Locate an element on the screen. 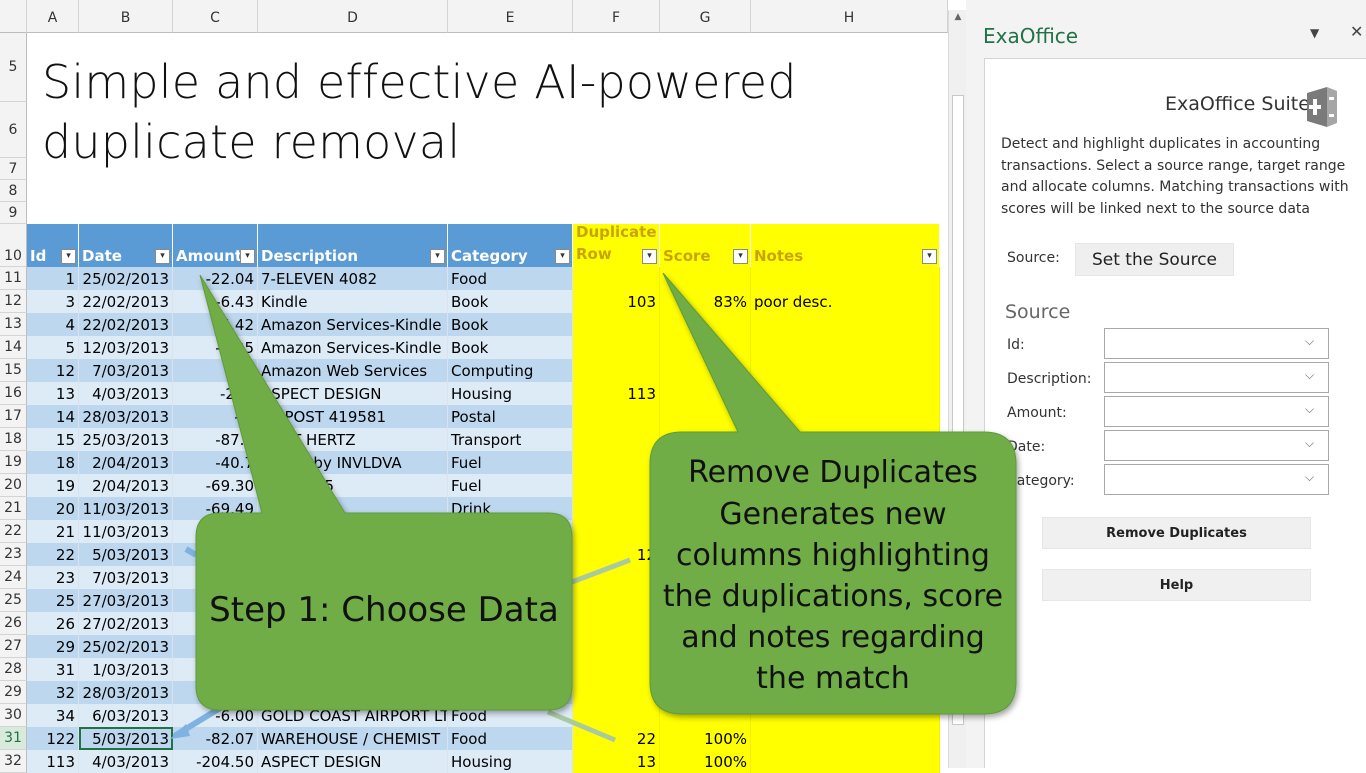  connector-line-lower is located at coordinates (581, 726).